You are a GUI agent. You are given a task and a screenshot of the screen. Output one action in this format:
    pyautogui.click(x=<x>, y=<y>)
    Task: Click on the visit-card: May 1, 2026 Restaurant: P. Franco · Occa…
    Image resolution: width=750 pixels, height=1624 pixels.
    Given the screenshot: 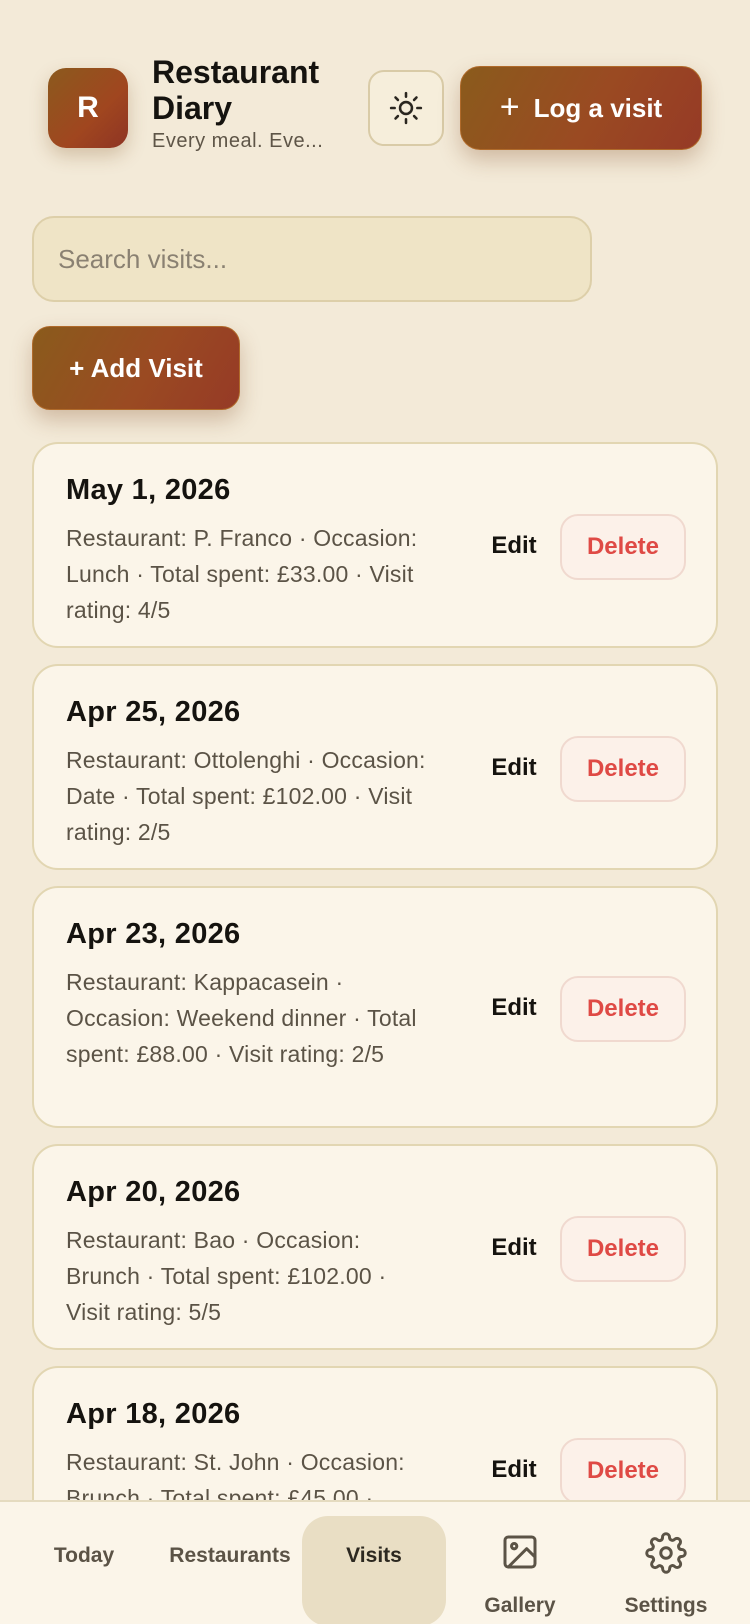 What is the action you would take?
    pyautogui.click(x=375, y=545)
    